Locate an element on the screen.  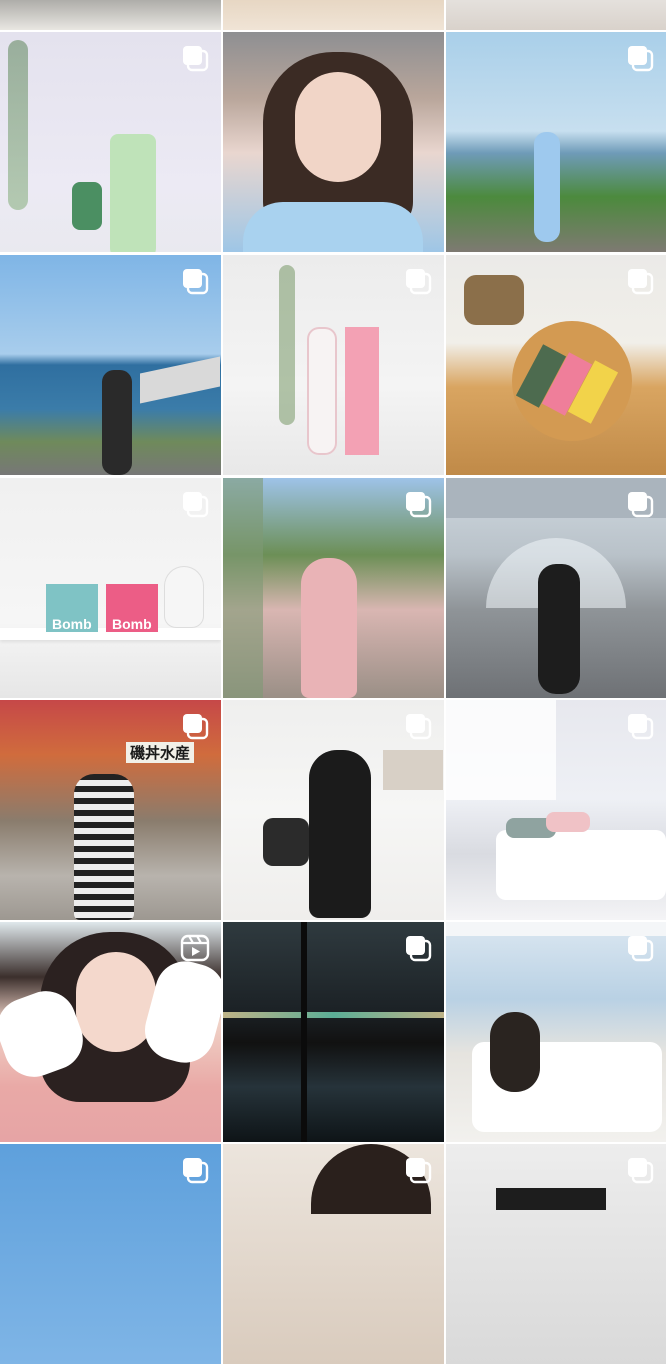
bag is located at coordinates (286, 842).